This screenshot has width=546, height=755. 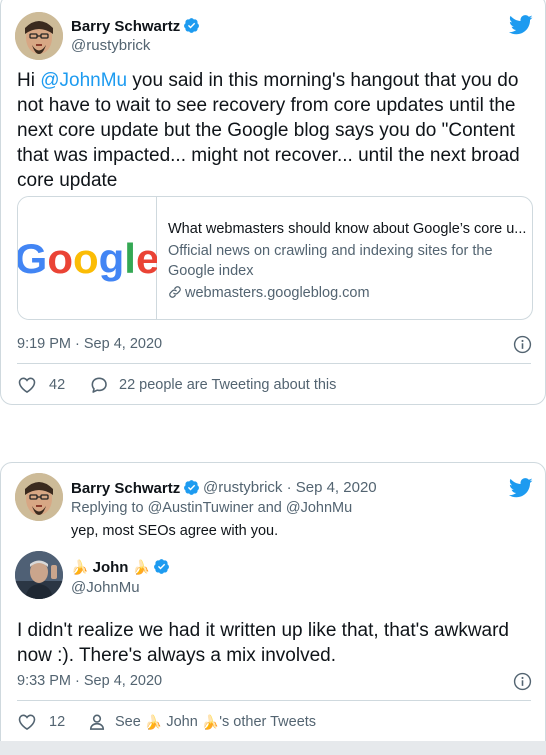 What do you see at coordinates (39, 497) in the screenshot?
I see `parent-avatar` at bounding box center [39, 497].